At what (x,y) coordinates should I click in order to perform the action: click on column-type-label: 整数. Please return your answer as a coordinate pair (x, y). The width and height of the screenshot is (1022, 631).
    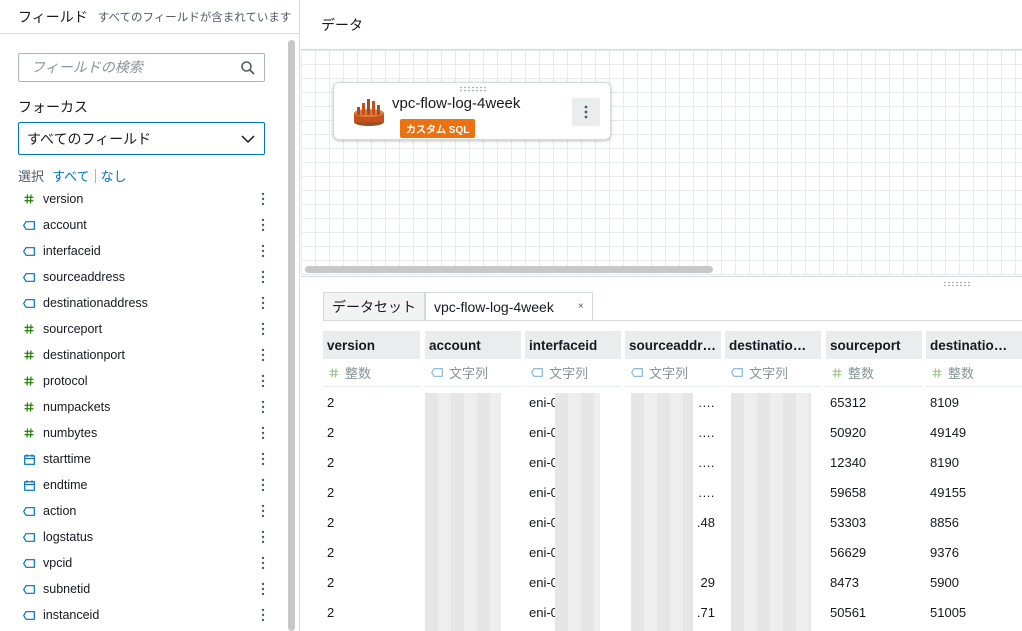
    Looking at the image, I should click on (961, 373).